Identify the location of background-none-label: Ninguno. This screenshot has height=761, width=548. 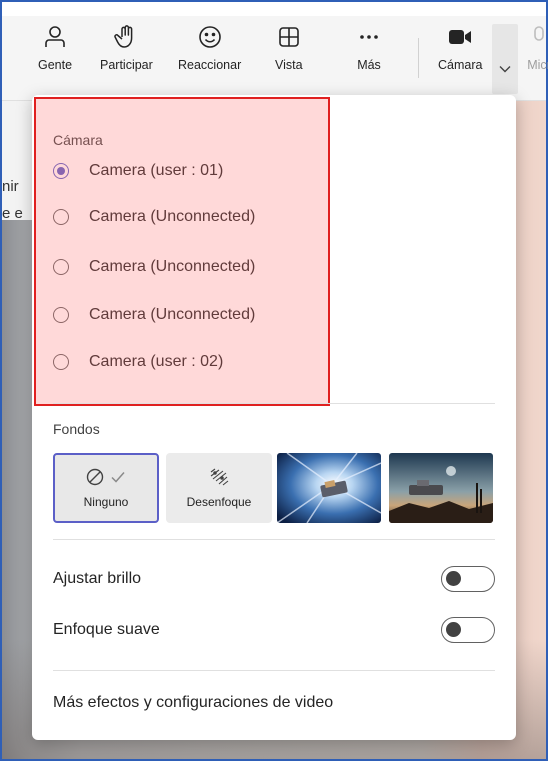
(106, 502).